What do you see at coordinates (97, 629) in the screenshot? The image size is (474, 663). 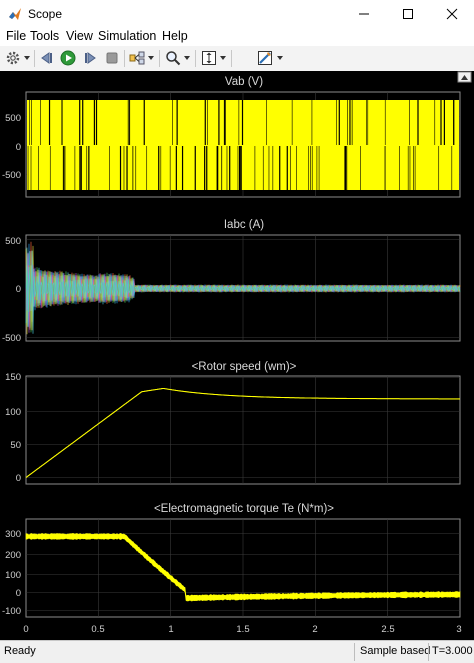 I see `xtick-label: 0.5` at bounding box center [97, 629].